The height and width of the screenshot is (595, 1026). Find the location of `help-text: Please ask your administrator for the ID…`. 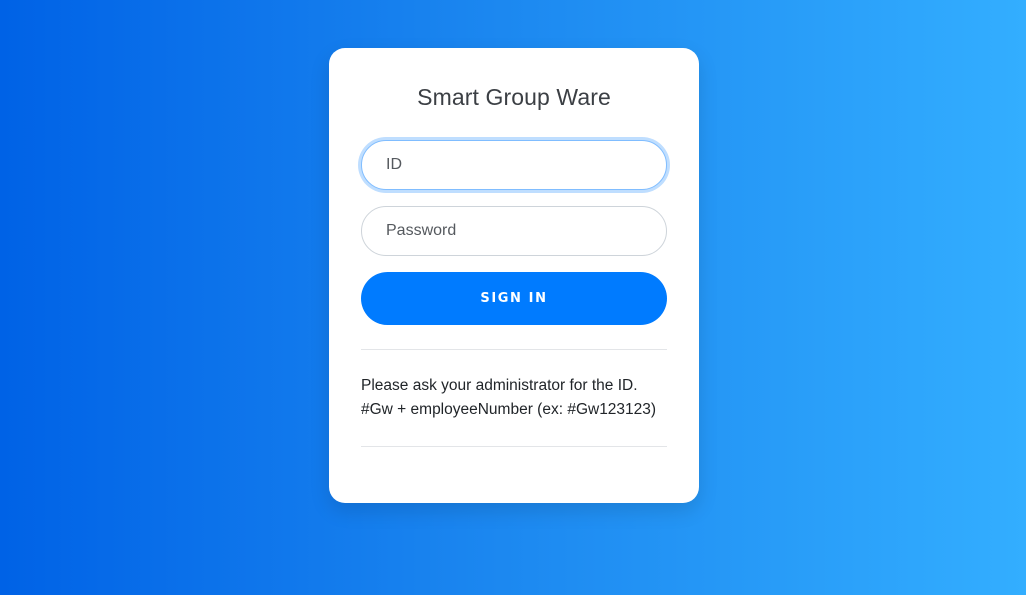

help-text: Please ask your administrator for the ID… is located at coordinates (521, 398).